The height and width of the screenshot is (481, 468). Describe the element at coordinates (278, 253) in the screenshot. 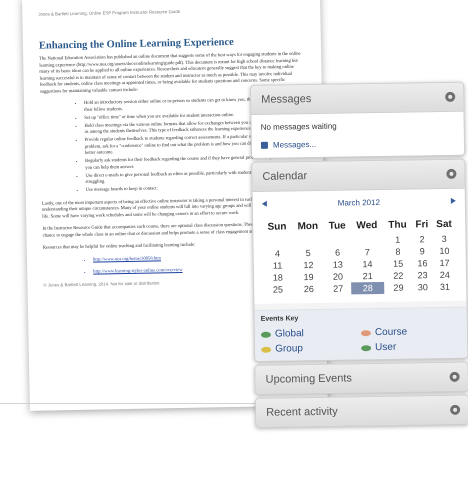

I see `calendar-day: 4` at that location.